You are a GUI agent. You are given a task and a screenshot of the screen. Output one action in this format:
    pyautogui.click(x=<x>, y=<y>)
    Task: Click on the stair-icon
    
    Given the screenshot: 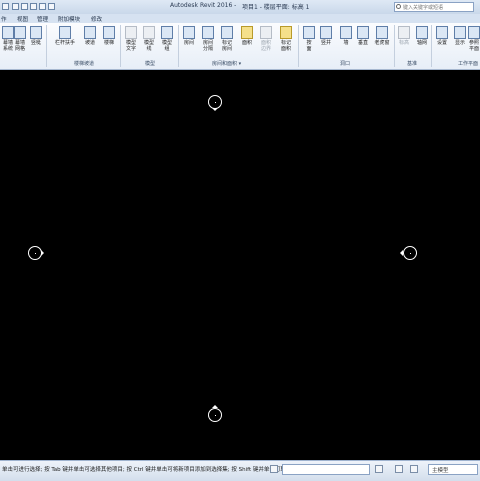 What is the action you would take?
    pyautogui.click(x=109, y=32)
    